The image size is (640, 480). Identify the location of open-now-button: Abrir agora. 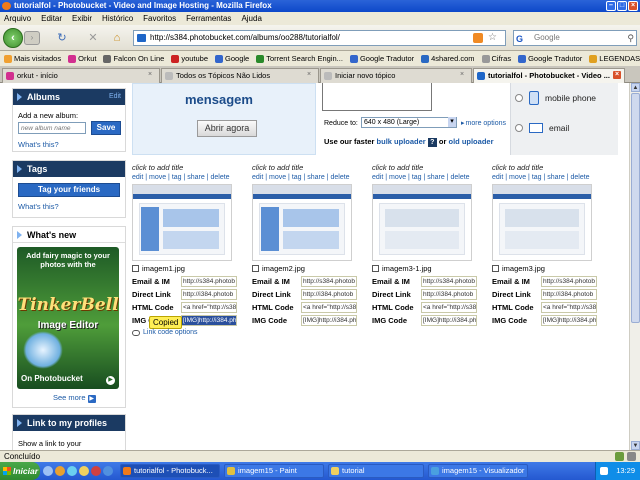
(227, 128).